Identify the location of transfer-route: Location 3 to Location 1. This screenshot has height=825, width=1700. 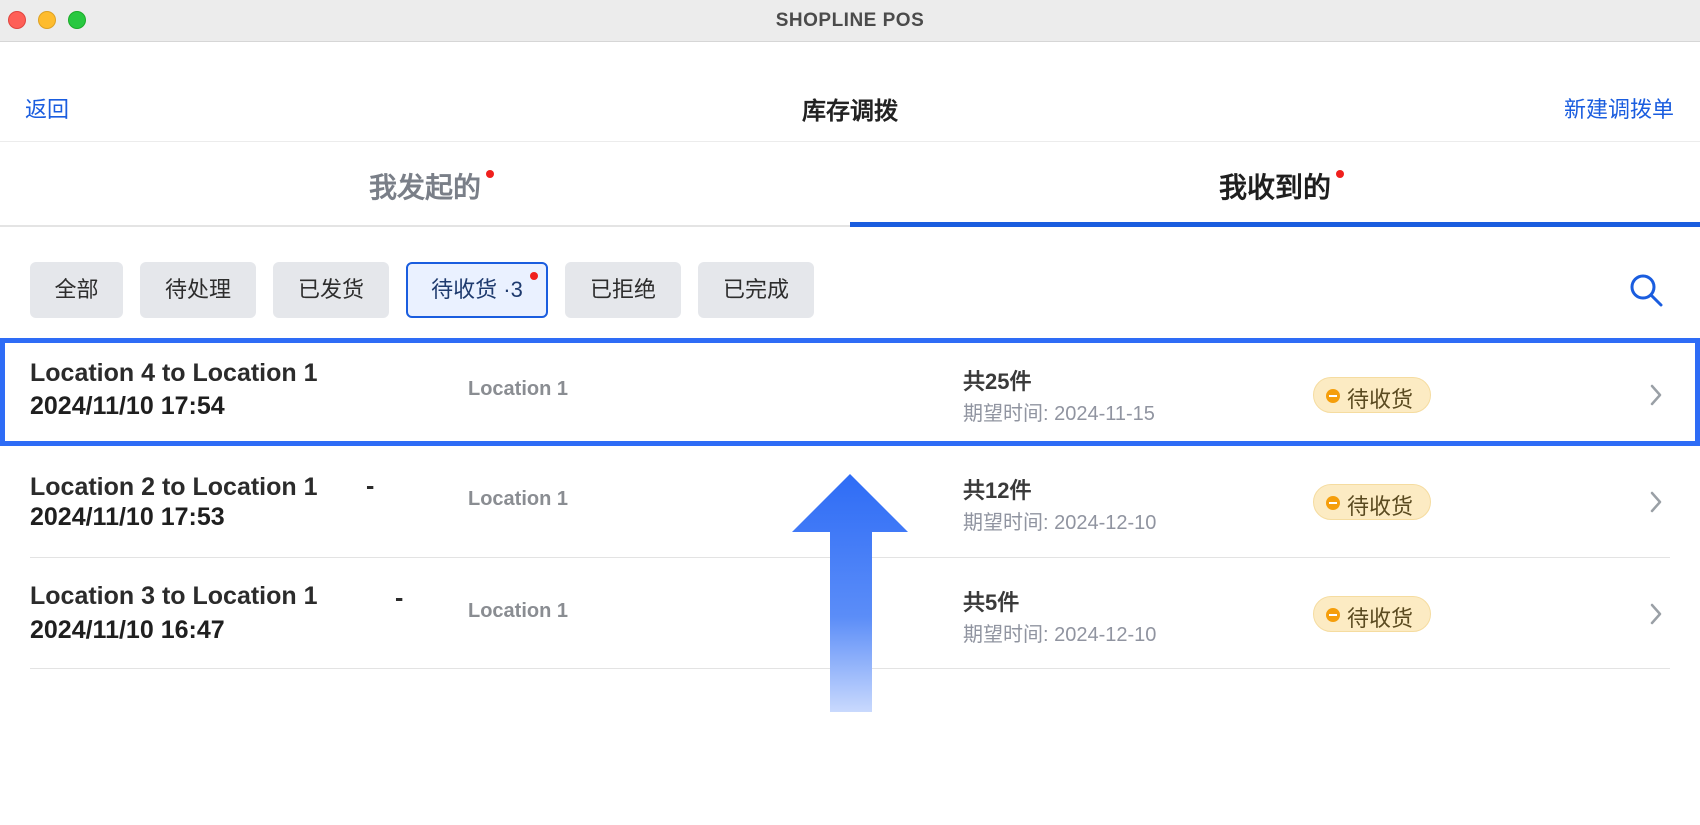
(174, 596).